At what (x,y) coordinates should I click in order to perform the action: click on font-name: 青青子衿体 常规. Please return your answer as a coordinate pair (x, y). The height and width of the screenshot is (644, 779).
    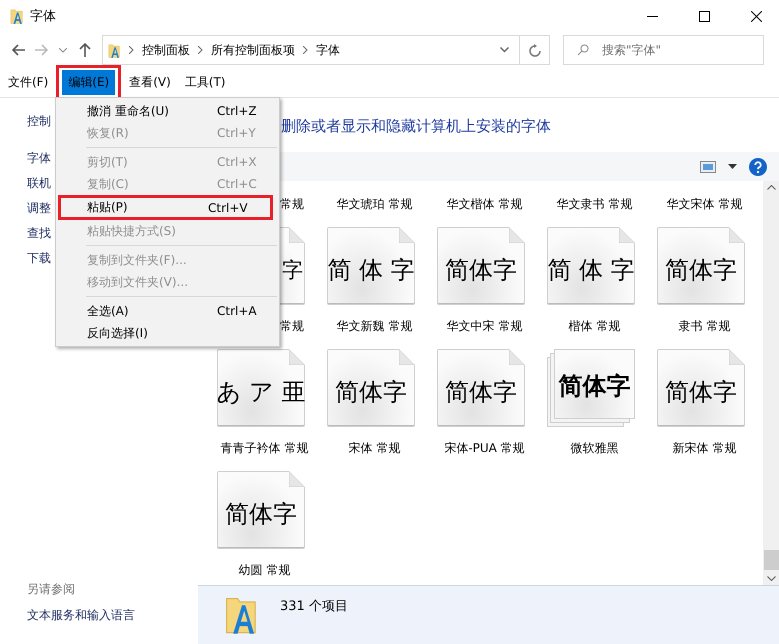
    Looking at the image, I should click on (264, 448).